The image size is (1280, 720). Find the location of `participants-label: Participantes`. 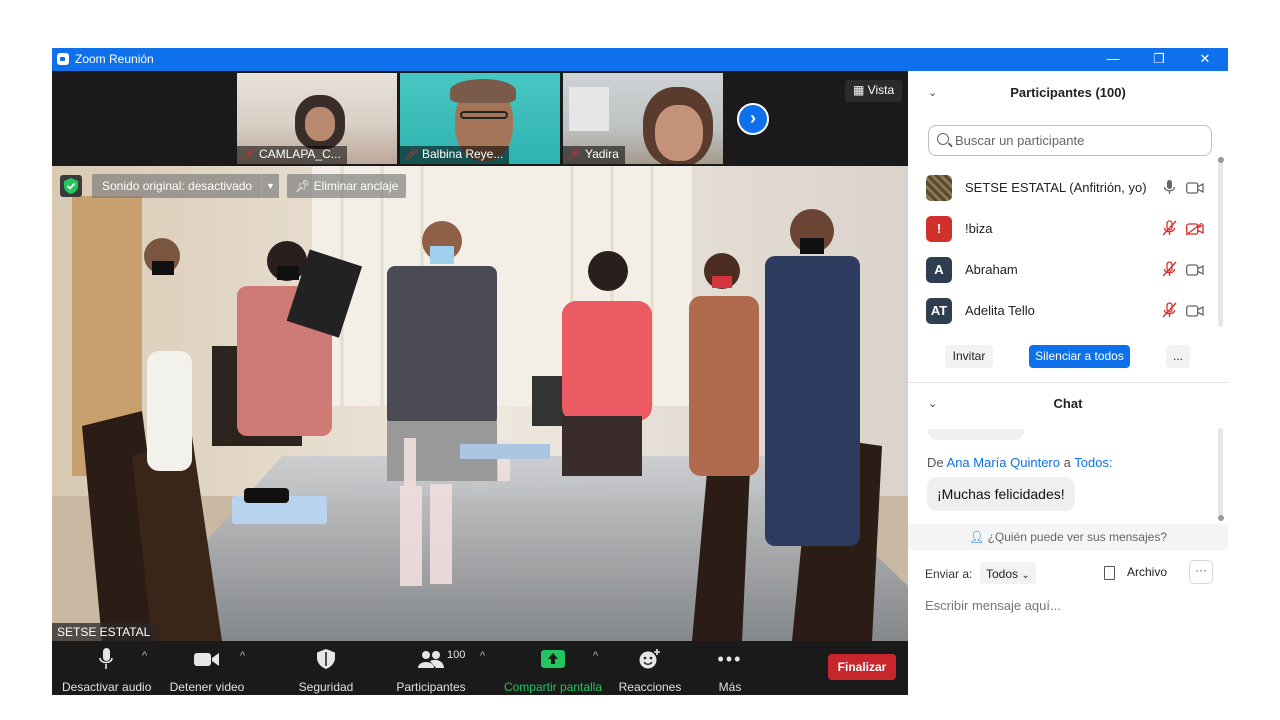

participants-label: Participantes is located at coordinates (431, 687).